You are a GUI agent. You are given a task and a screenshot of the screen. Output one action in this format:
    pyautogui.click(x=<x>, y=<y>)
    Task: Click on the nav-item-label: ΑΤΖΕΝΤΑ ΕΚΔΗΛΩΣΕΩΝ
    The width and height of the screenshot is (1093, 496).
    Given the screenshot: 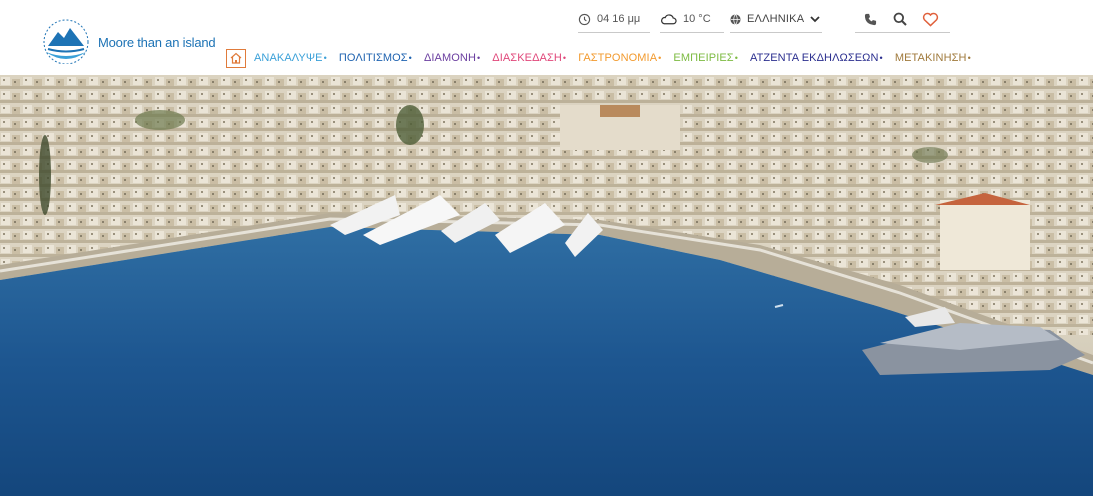 What is the action you would take?
    pyautogui.click(x=814, y=58)
    